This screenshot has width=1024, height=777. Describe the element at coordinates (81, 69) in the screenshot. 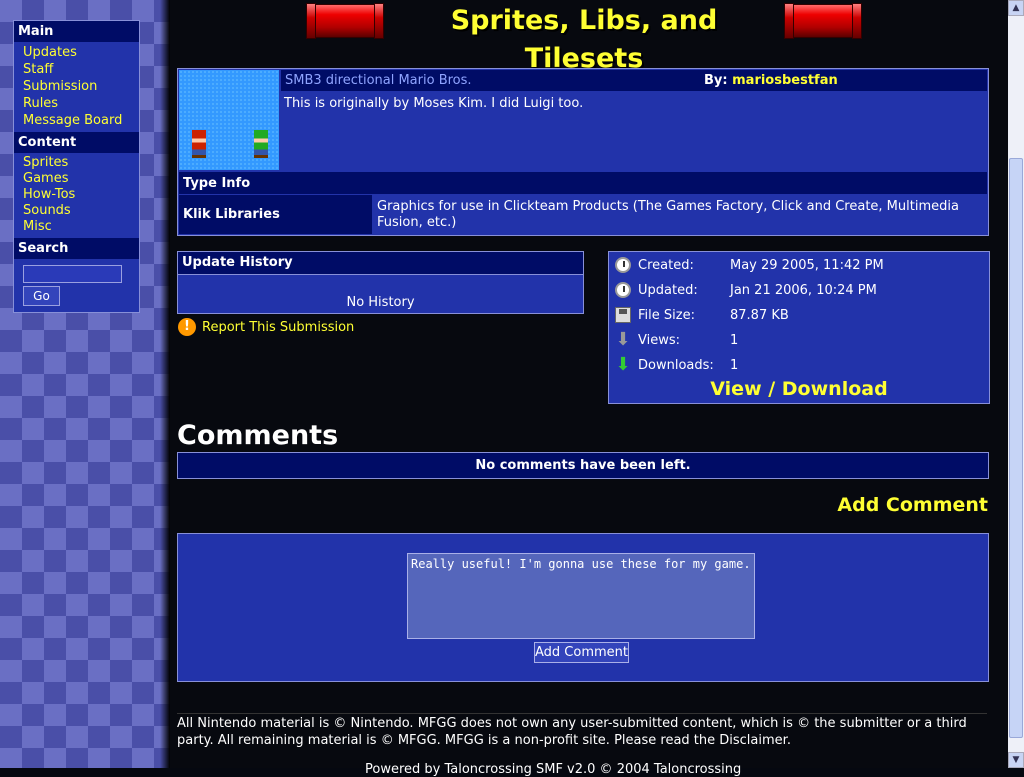

I see `sidebar-item-staff: Staff` at that location.